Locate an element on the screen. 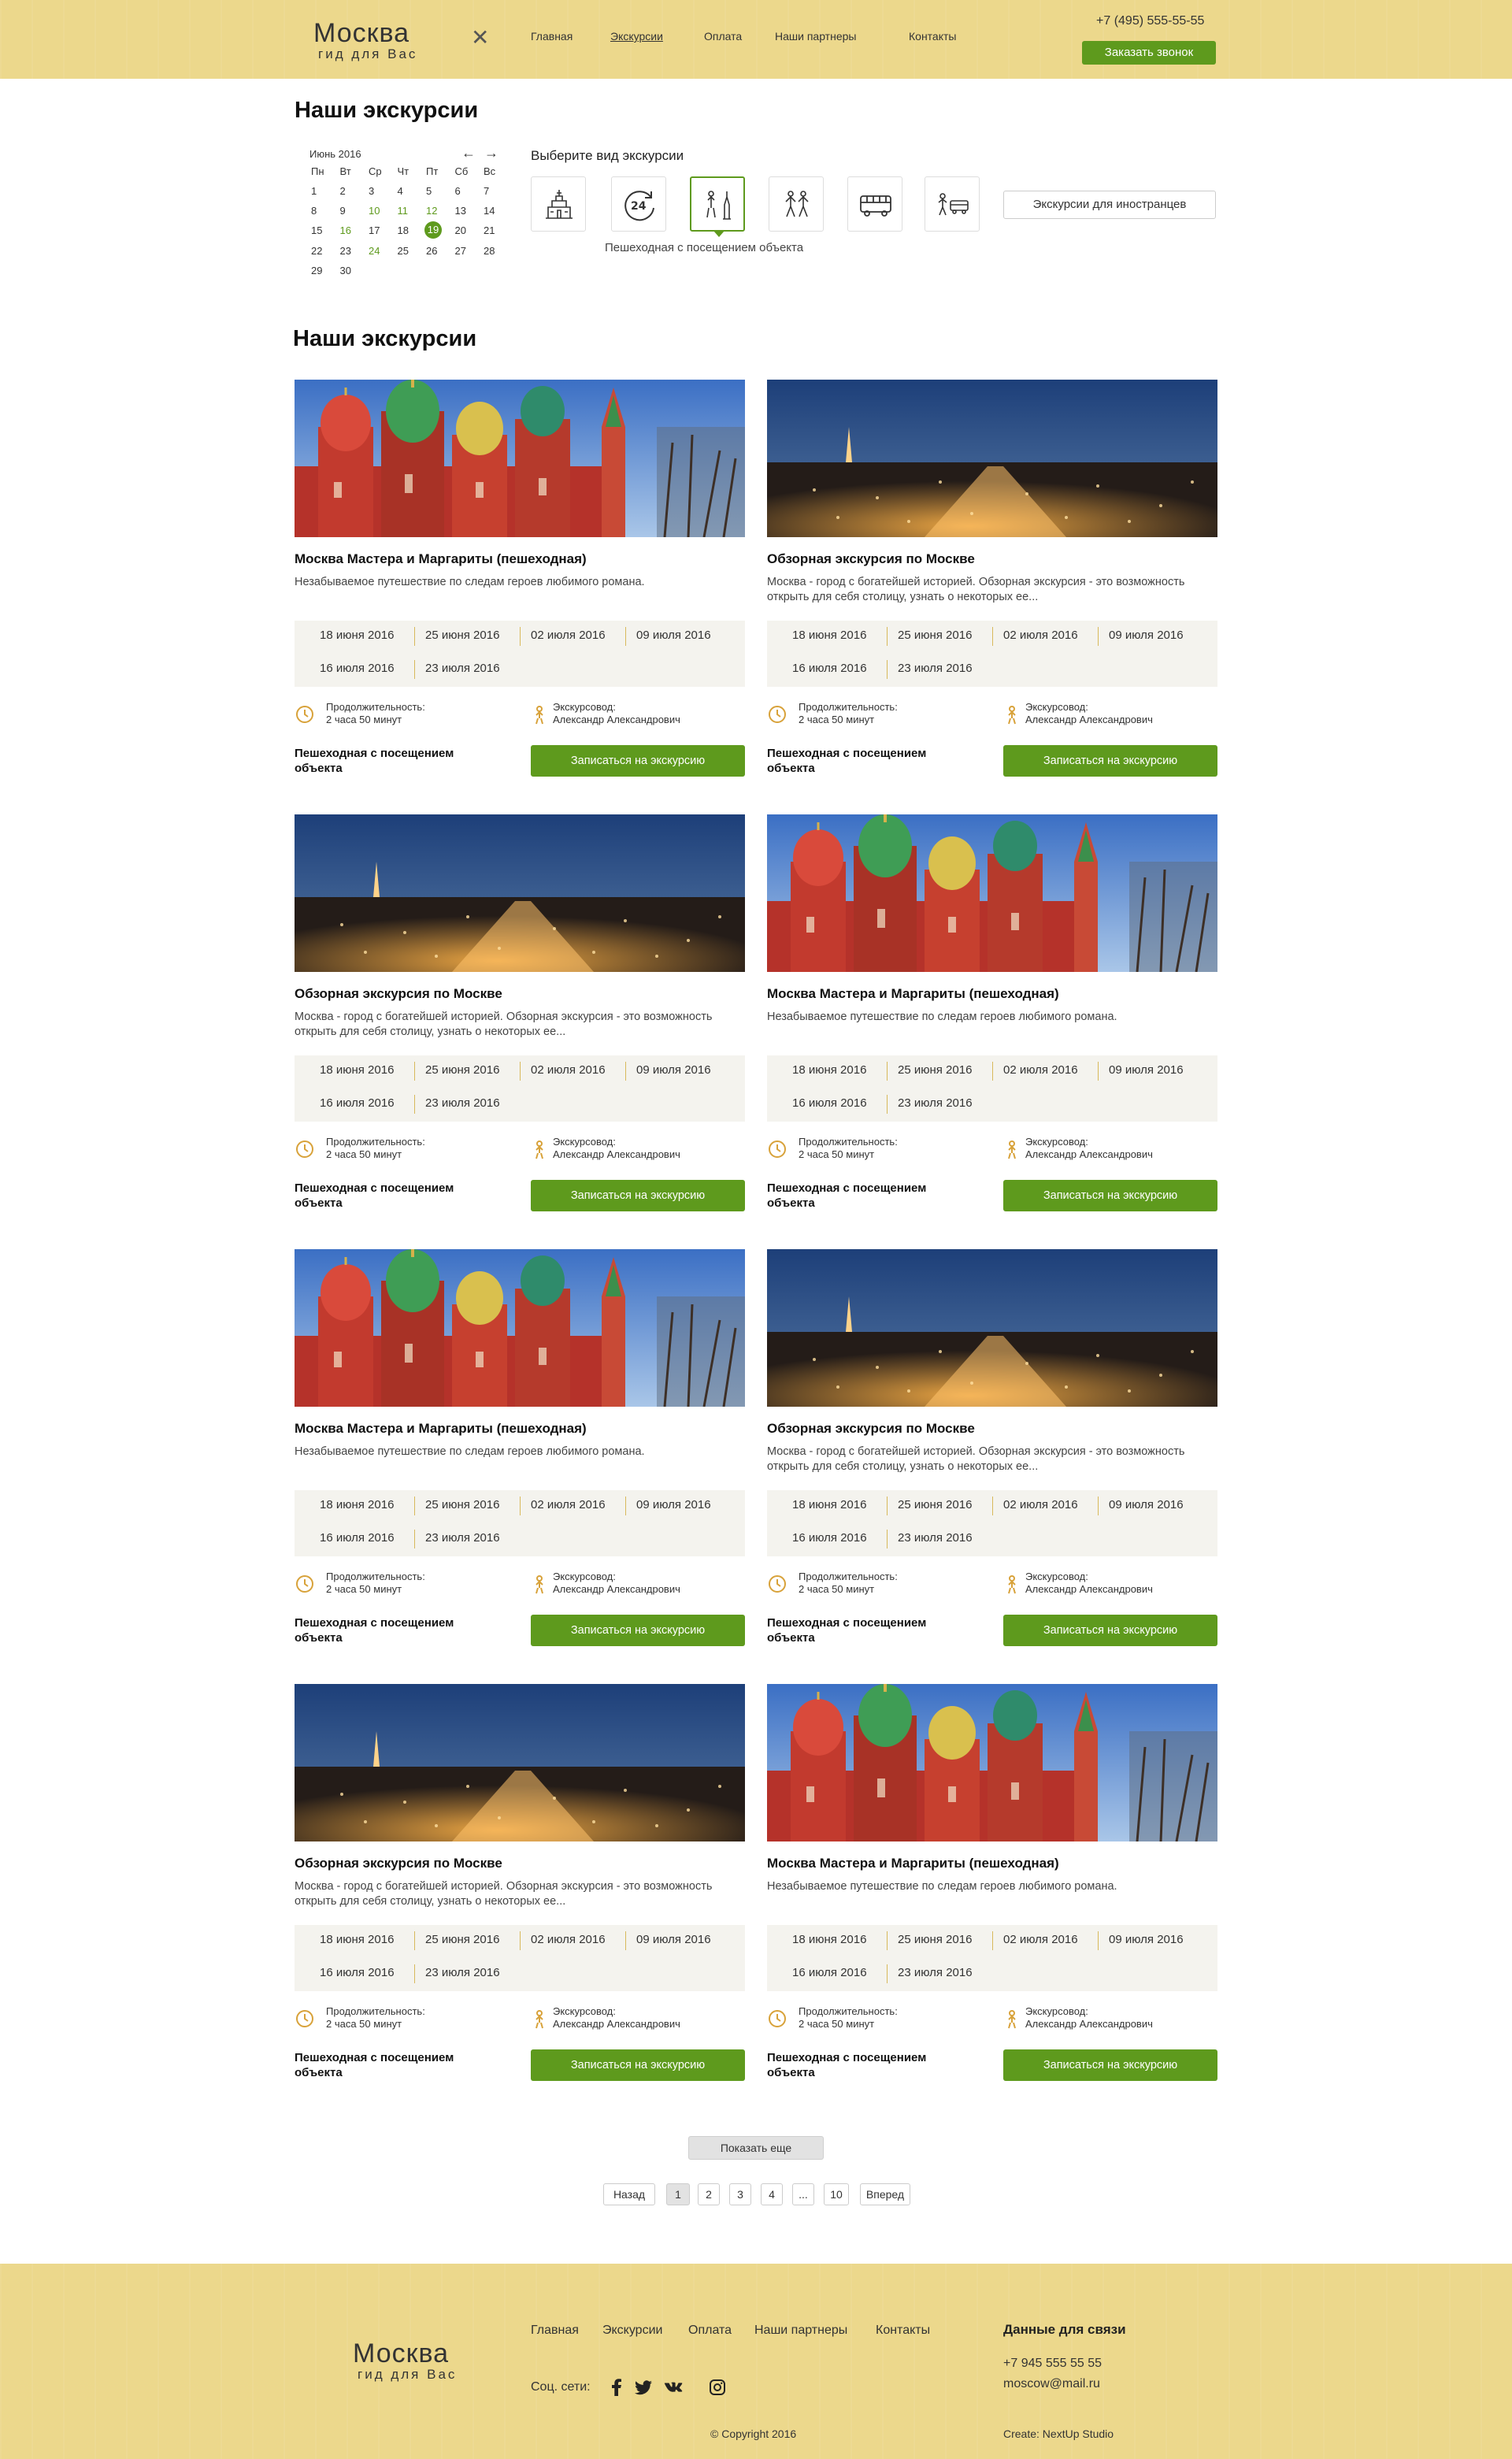 The width and height of the screenshot is (1512, 2459). pagination-page: 10 is located at coordinates (836, 2194).